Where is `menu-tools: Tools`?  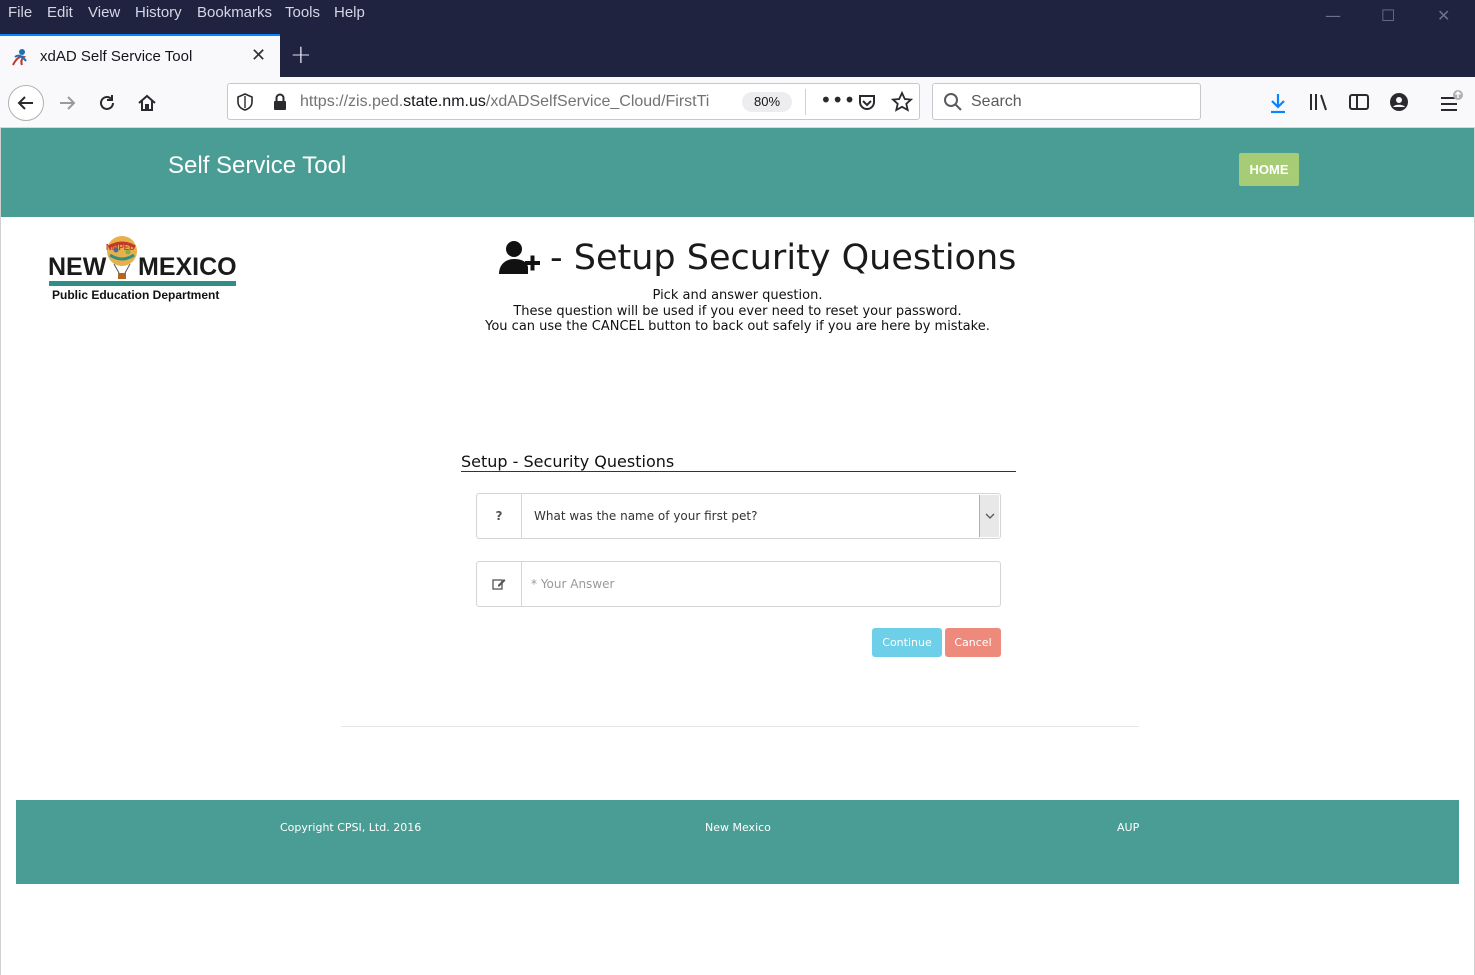
menu-tools: Tools is located at coordinates (302, 12).